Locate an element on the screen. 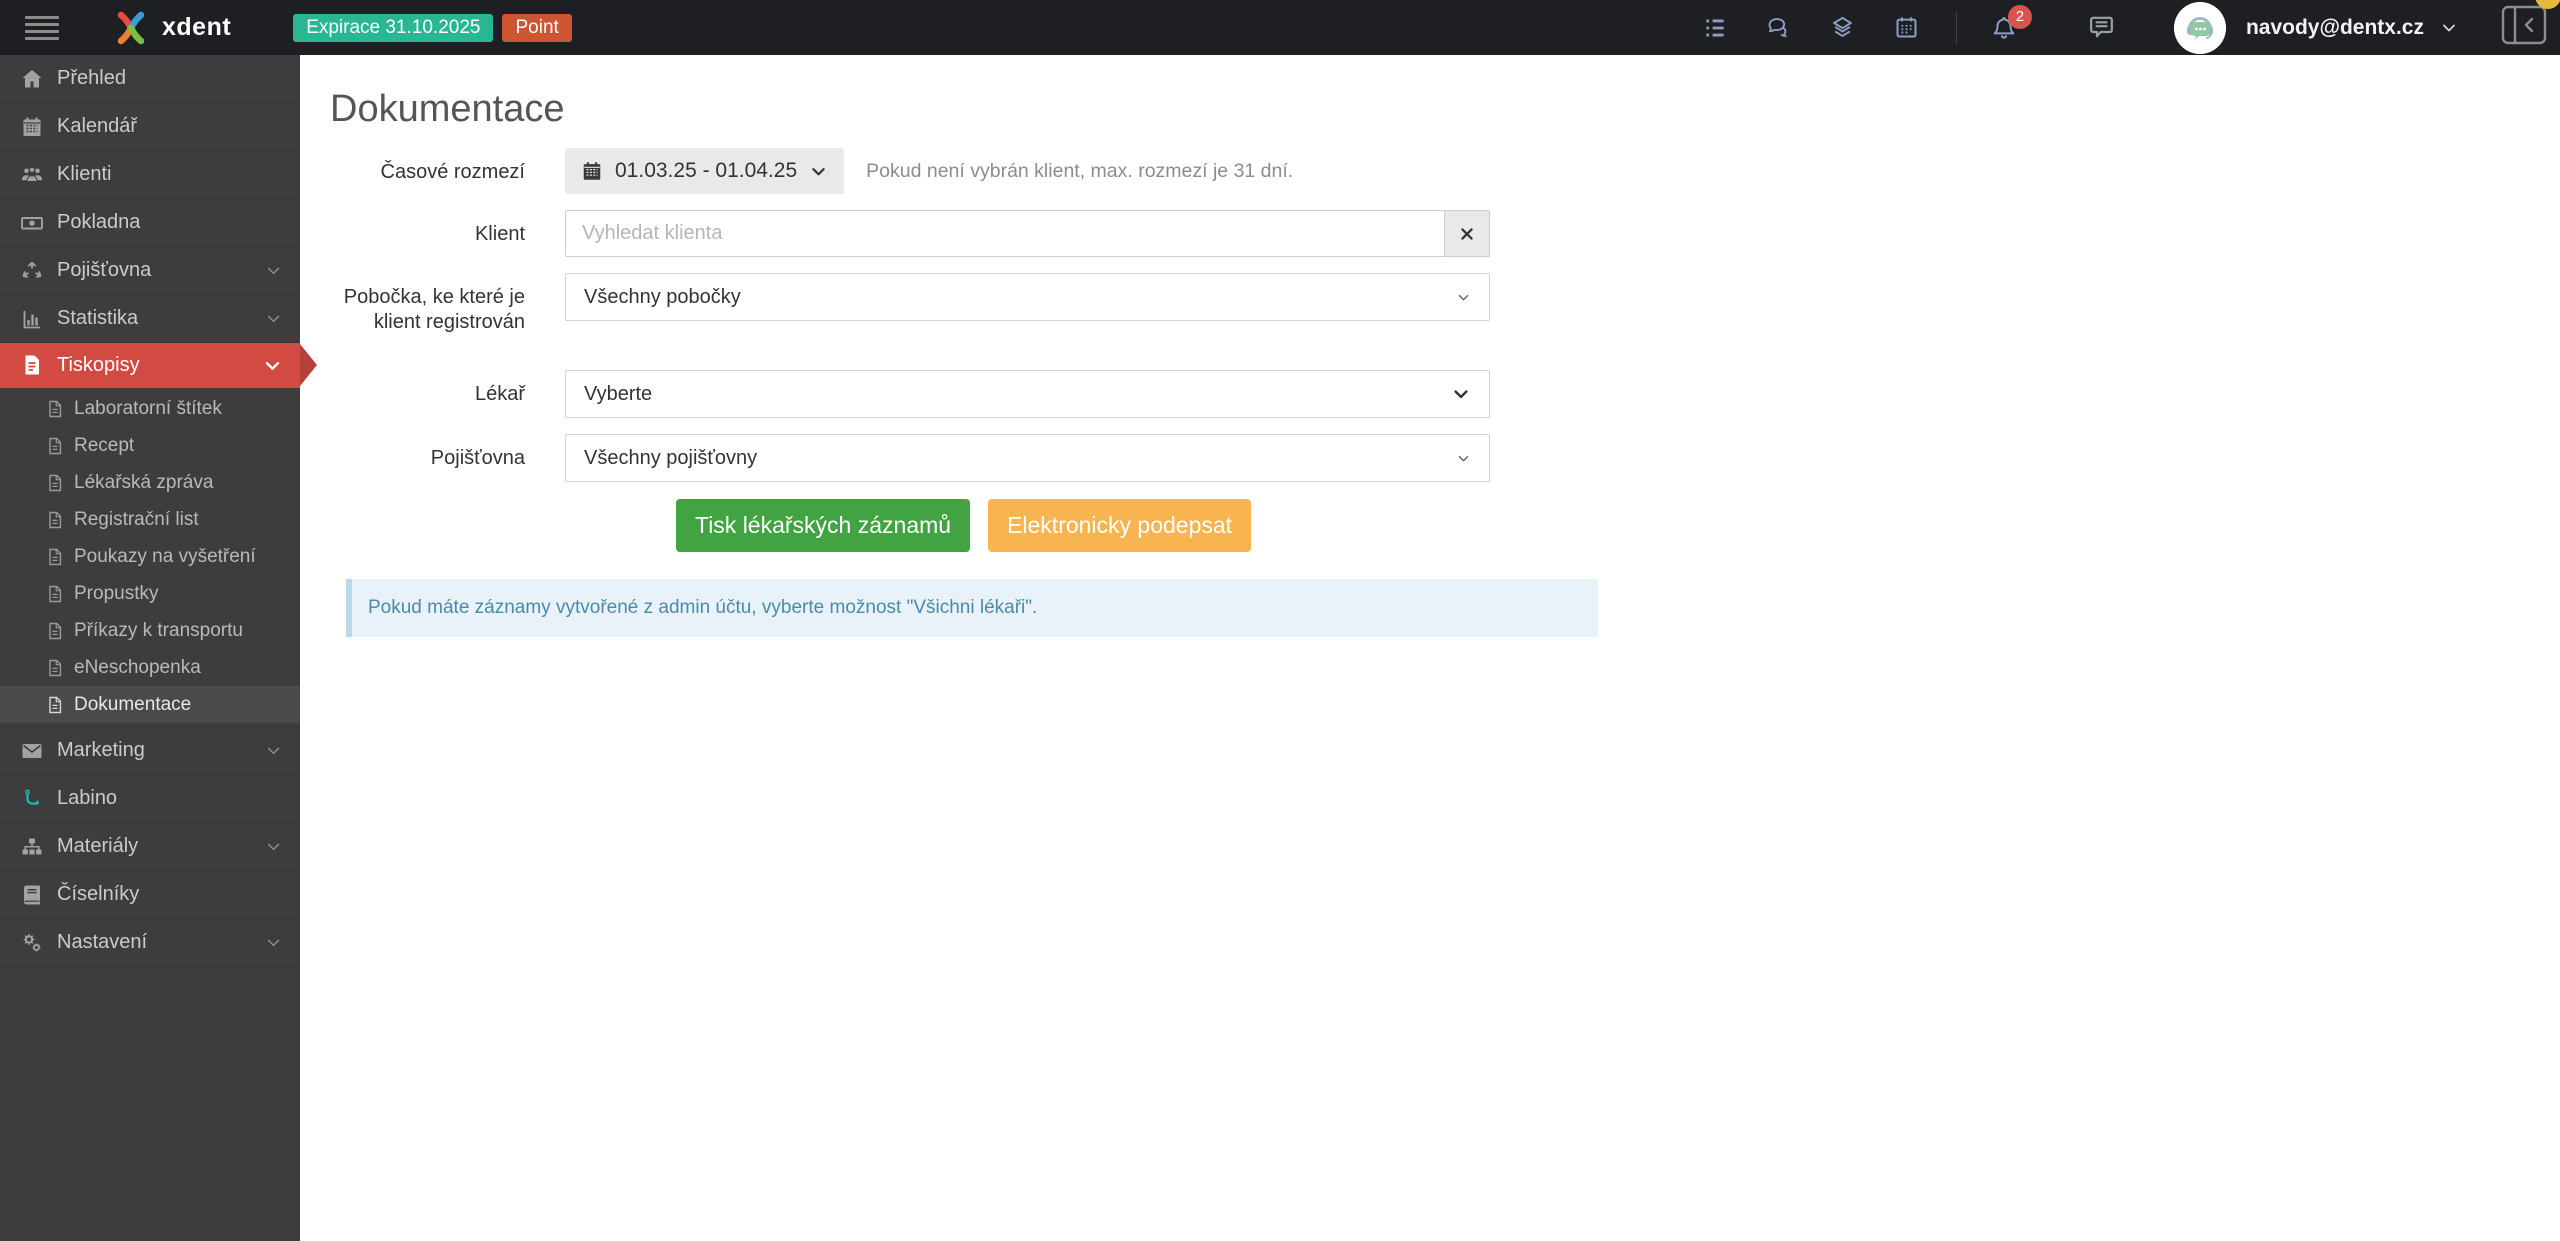 The width and height of the screenshot is (2560, 1241). sidebar-item-marketing: Marketing is located at coordinates (150, 751).